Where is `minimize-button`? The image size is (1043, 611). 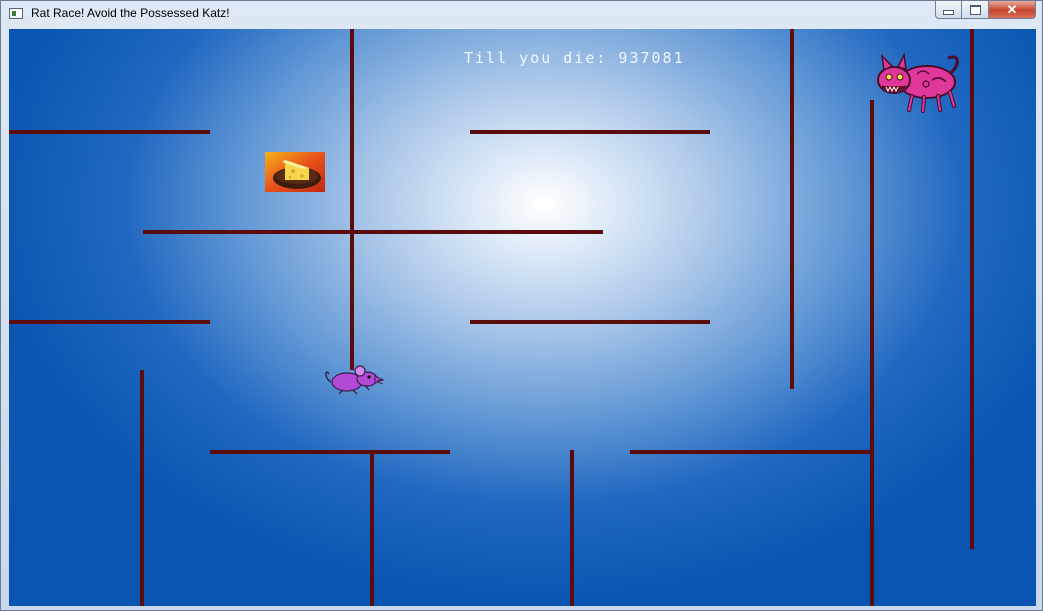
minimize-button is located at coordinates (948, 10).